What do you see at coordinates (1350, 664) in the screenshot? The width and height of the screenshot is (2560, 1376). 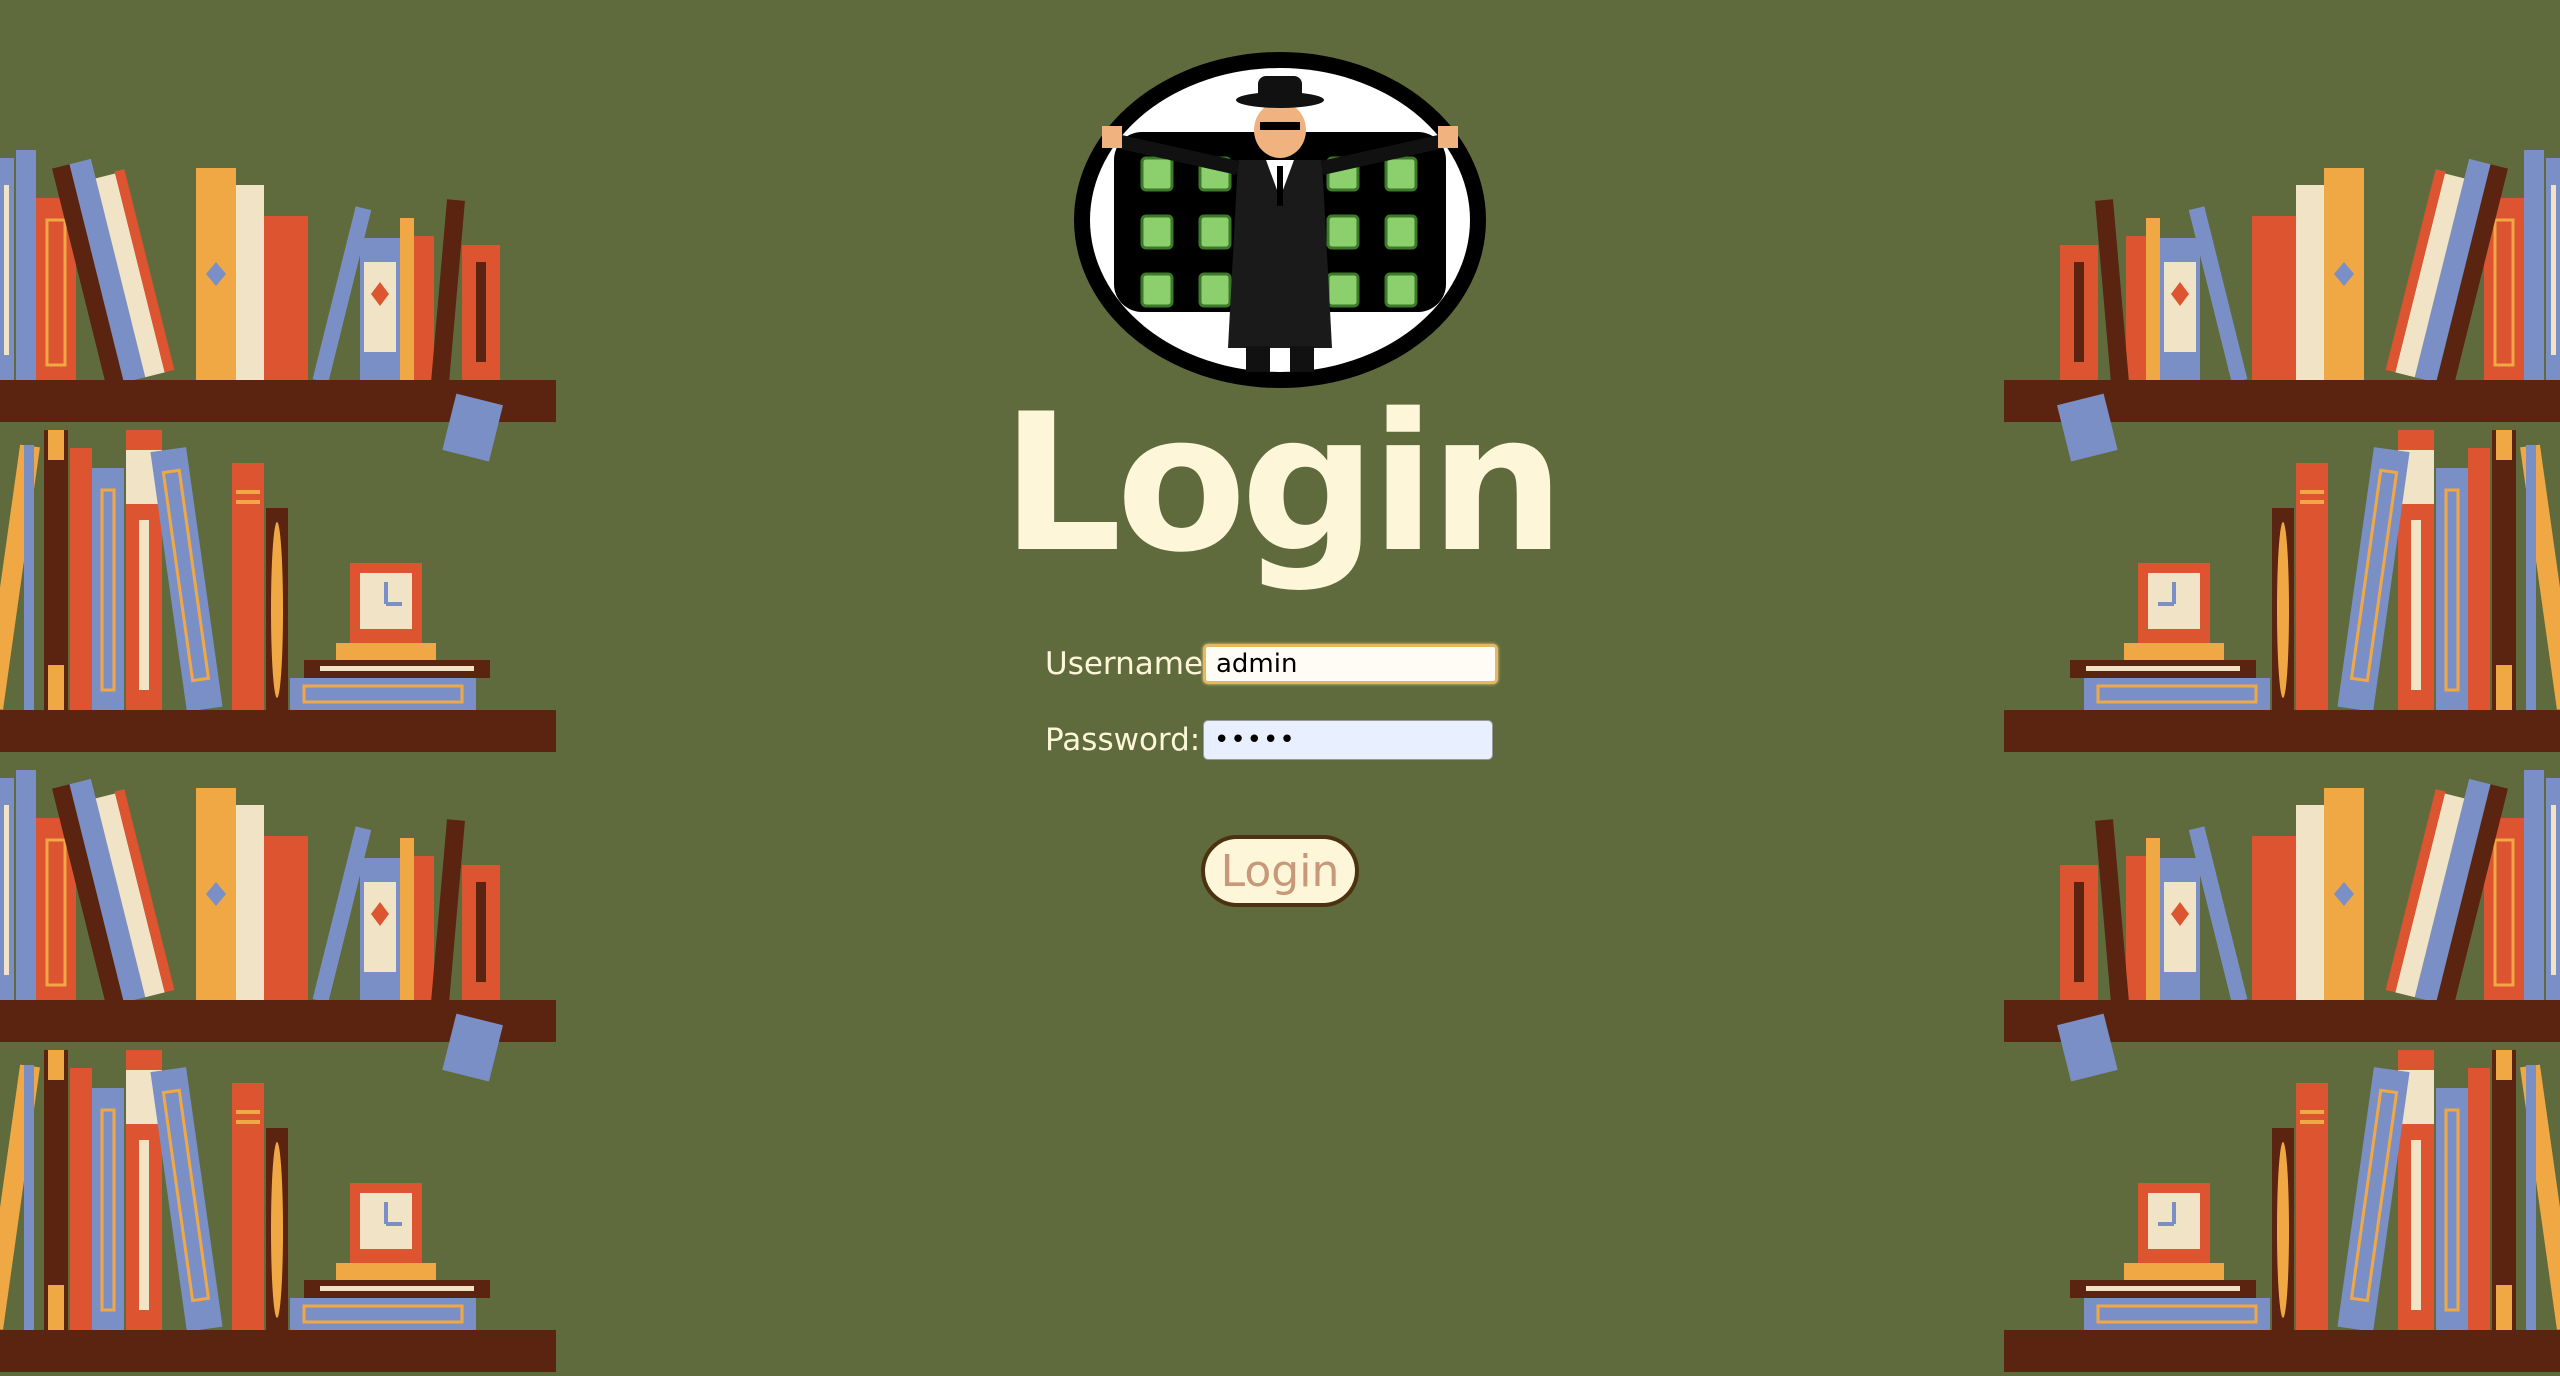 I see `username-input` at bounding box center [1350, 664].